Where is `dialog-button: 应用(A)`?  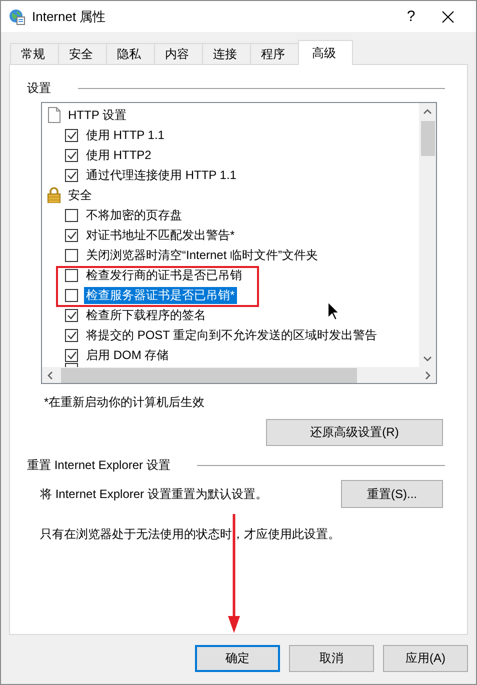
dialog-button: 应用(A) is located at coordinates (425, 658).